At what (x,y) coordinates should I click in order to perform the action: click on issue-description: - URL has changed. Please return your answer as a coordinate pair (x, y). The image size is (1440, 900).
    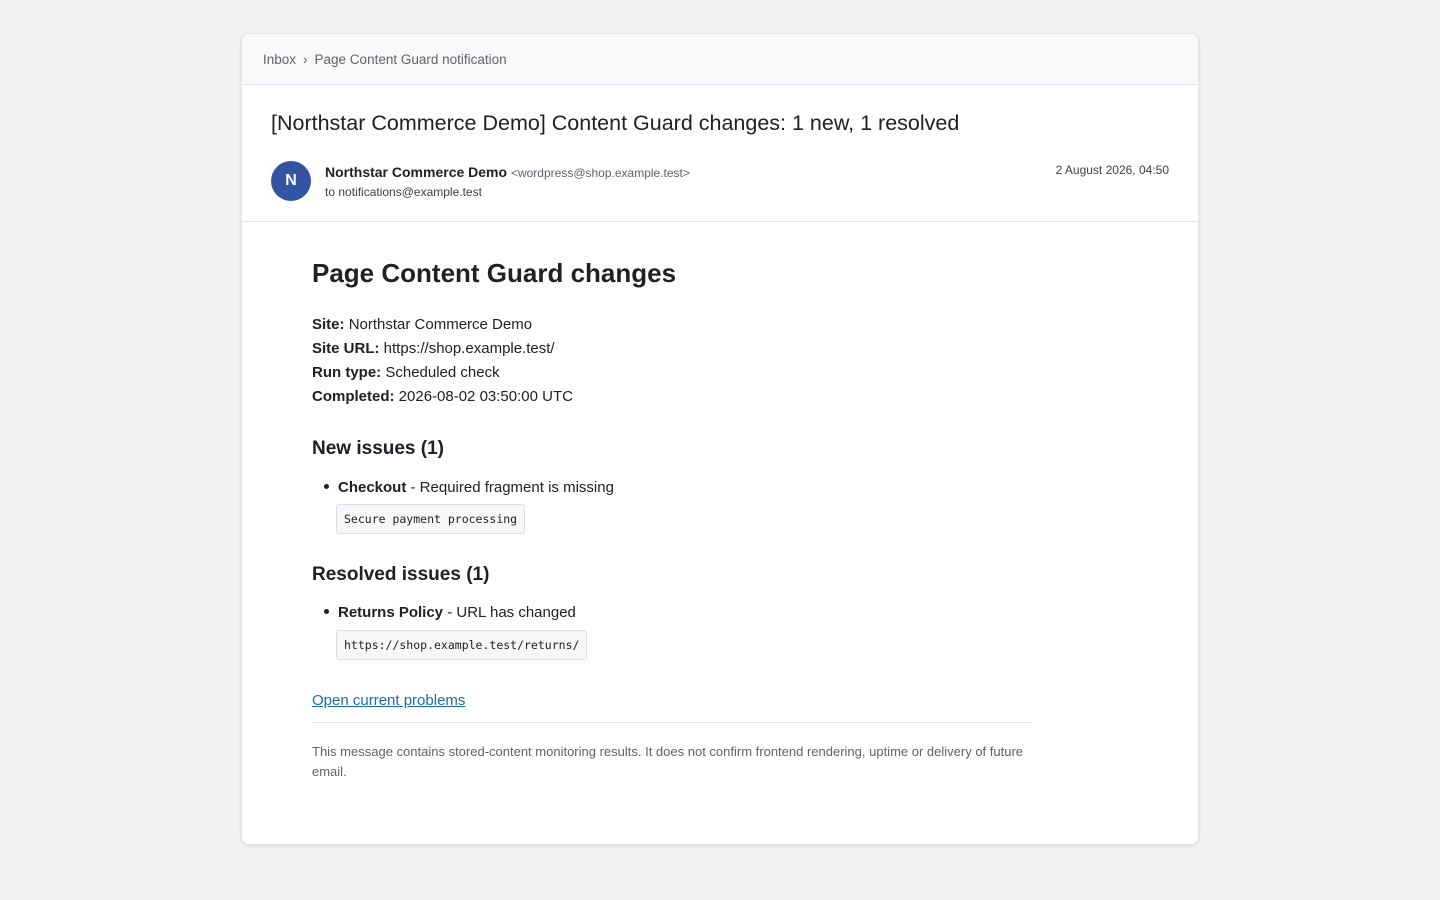
    Looking at the image, I should click on (509, 612).